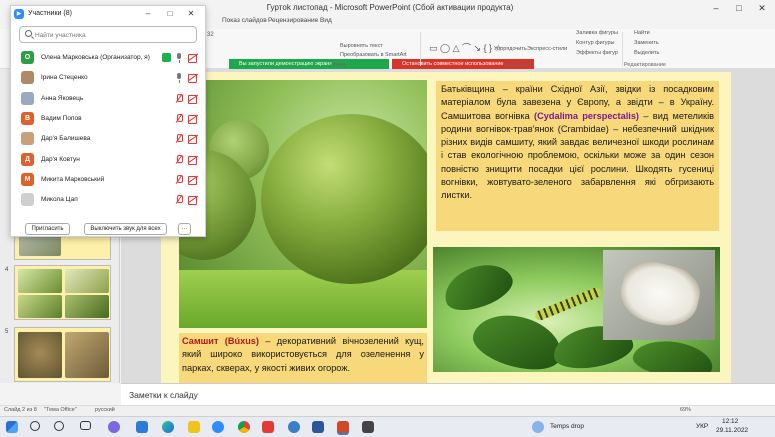  What do you see at coordinates (170, 14) in the screenshot?
I see `maximize-icon: □` at bounding box center [170, 14].